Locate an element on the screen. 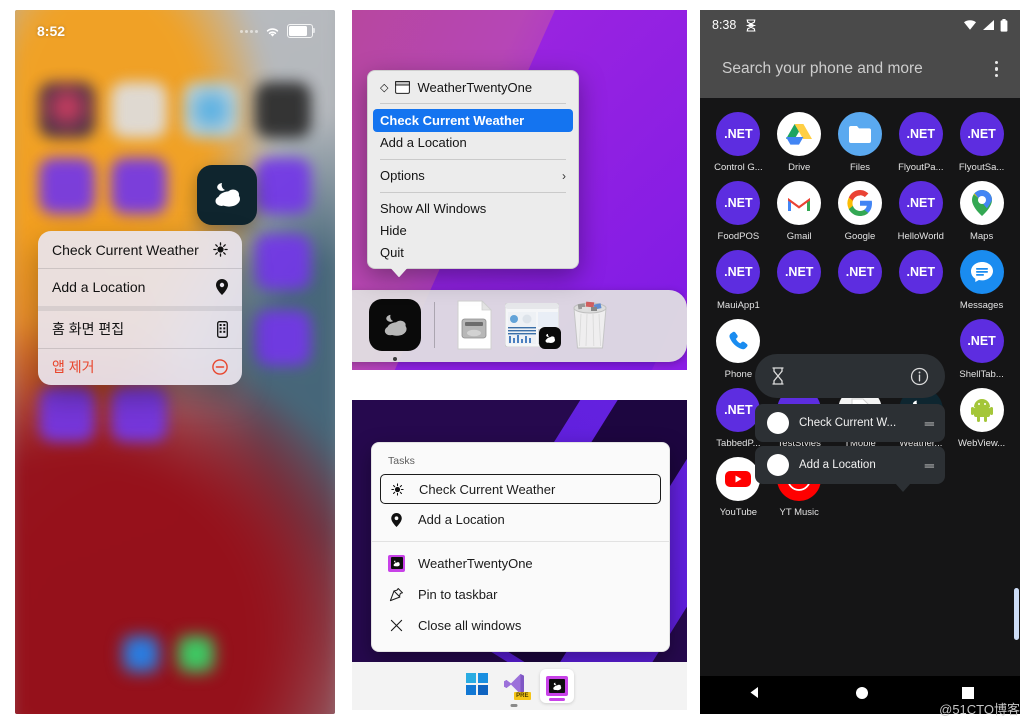  app-item-gmail: Gmail is located at coordinates (799, 211).